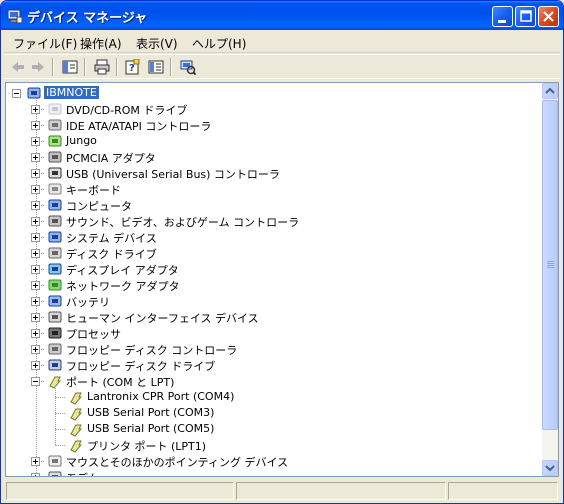 The height and width of the screenshot is (504, 564). What do you see at coordinates (82, 473) in the screenshot?
I see `tree-category-label: モデム` at bounding box center [82, 473].